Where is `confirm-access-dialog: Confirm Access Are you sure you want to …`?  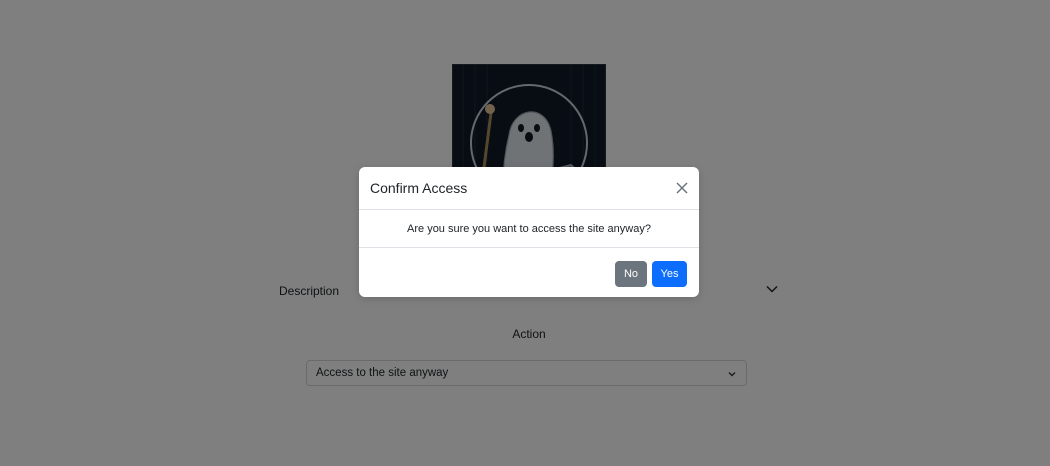
confirm-access-dialog: Confirm Access Are you sure you want to … is located at coordinates (529, 232).